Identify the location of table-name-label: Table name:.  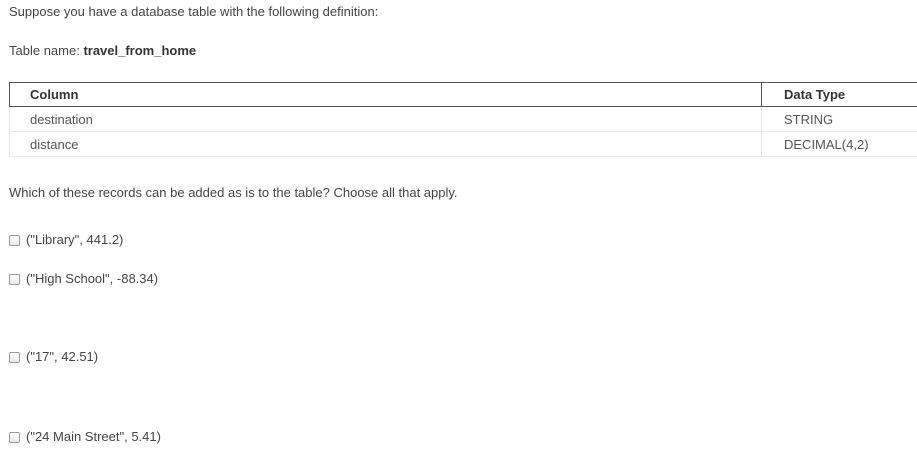
(46, 50).